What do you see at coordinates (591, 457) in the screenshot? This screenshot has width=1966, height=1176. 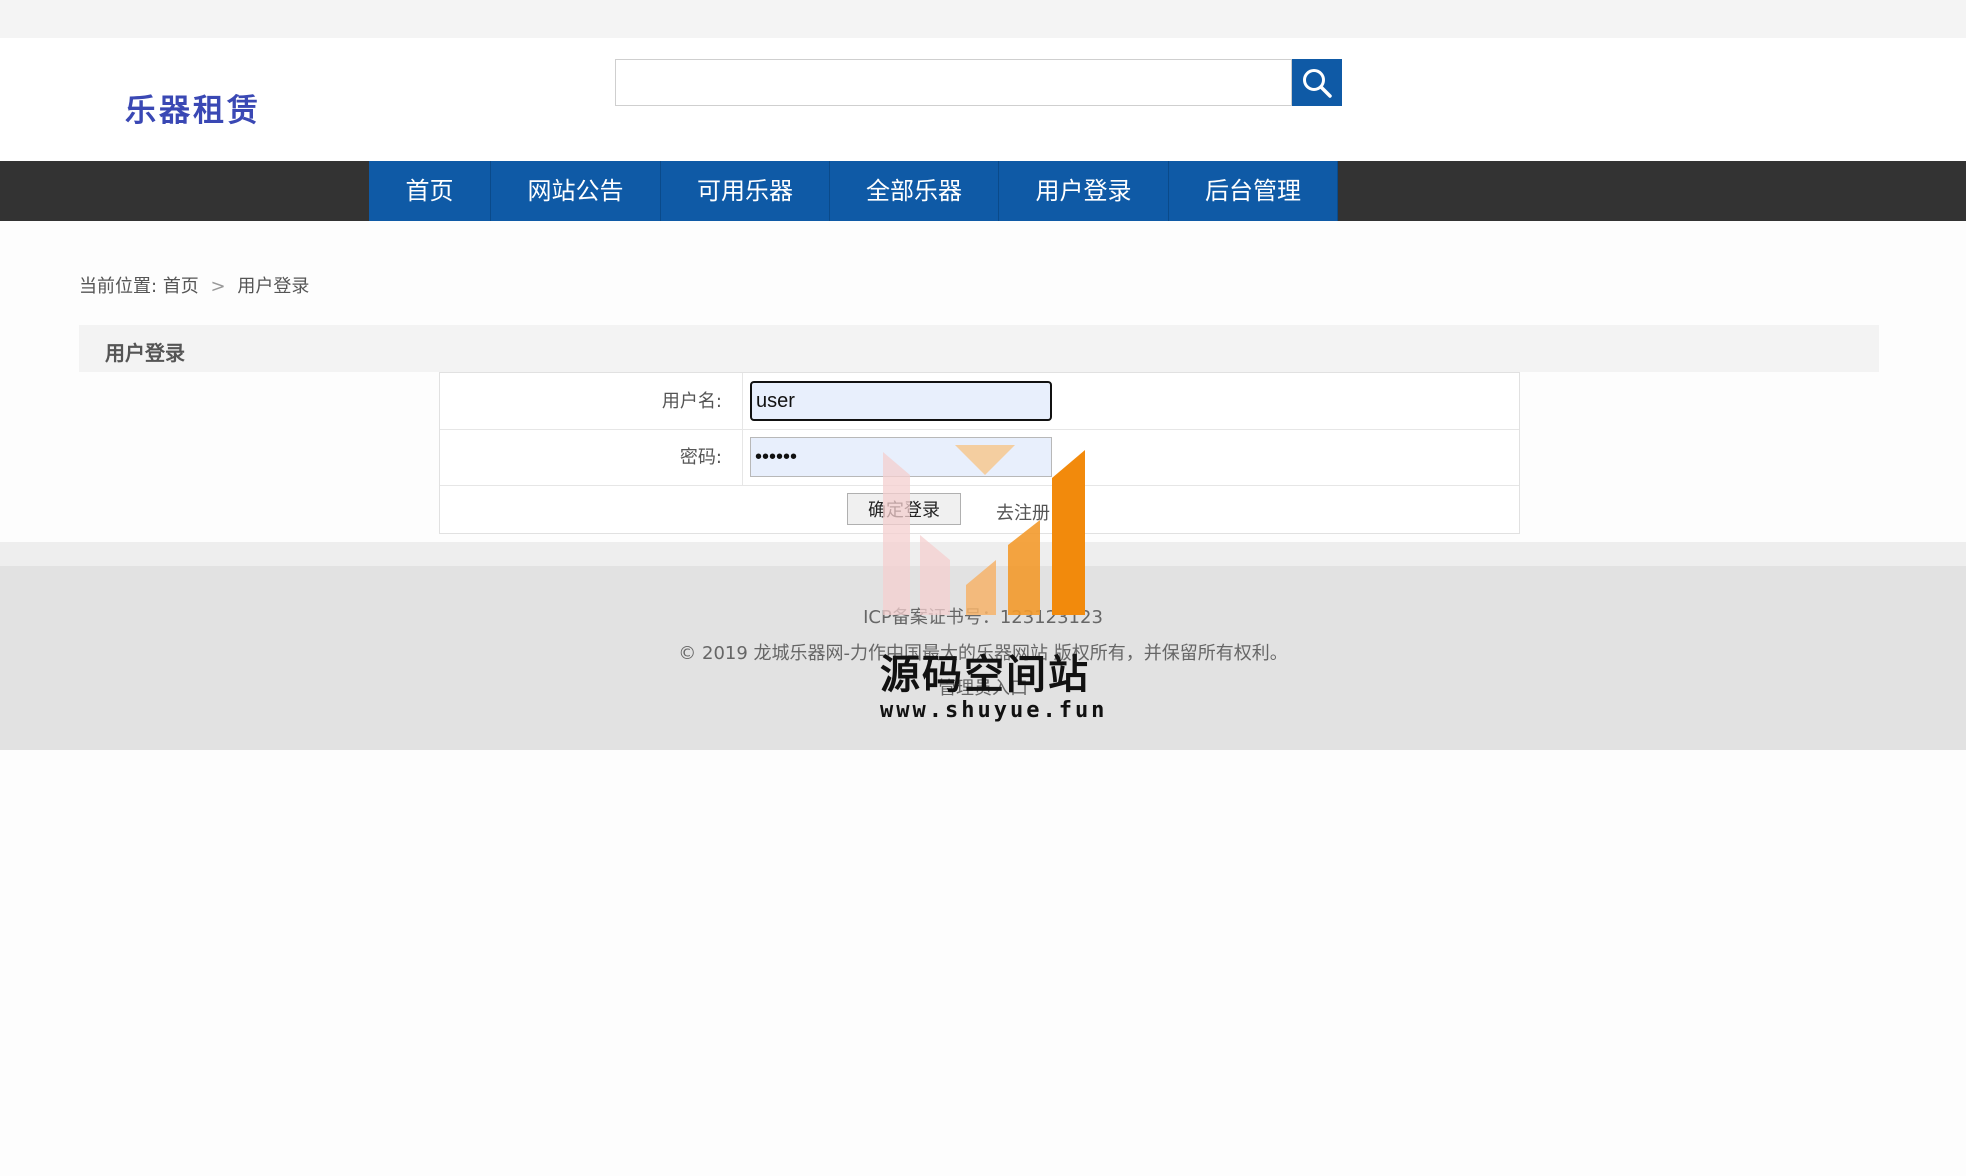 I see `password-label: 密码:` at bounding box center [591, 457].